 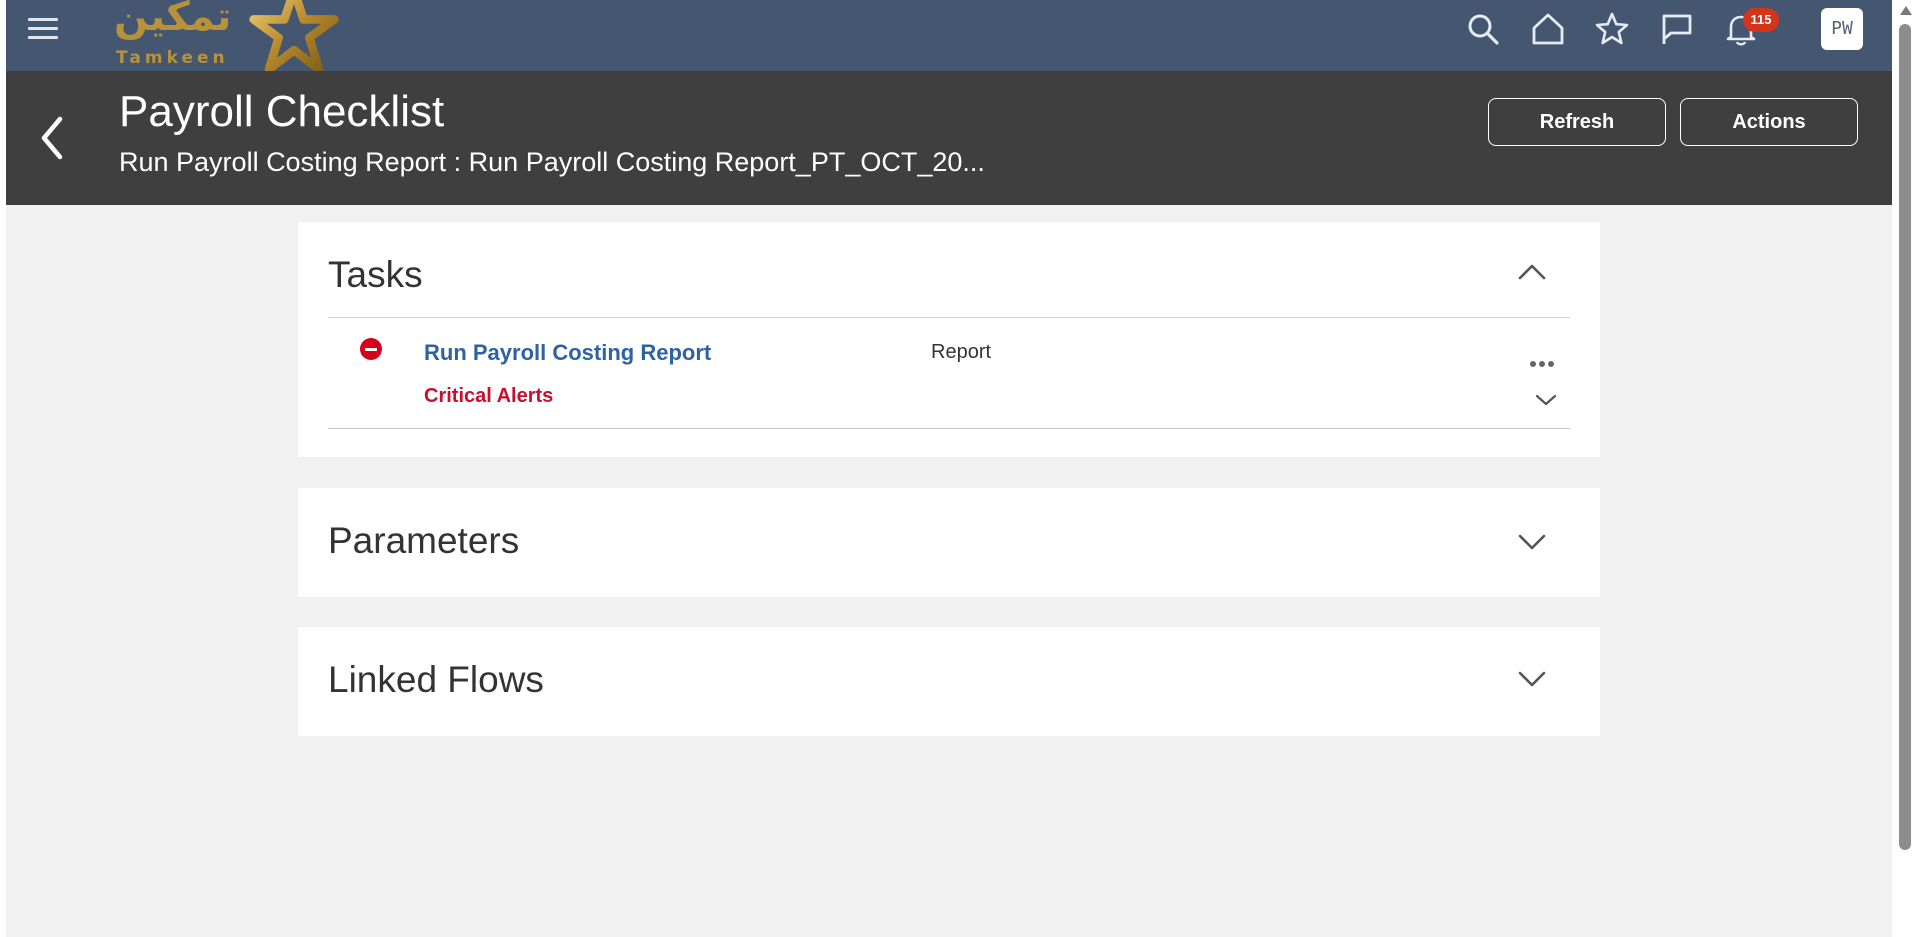 I want to click on parameters-section-title: Parameters, so click(x=424, y=540).